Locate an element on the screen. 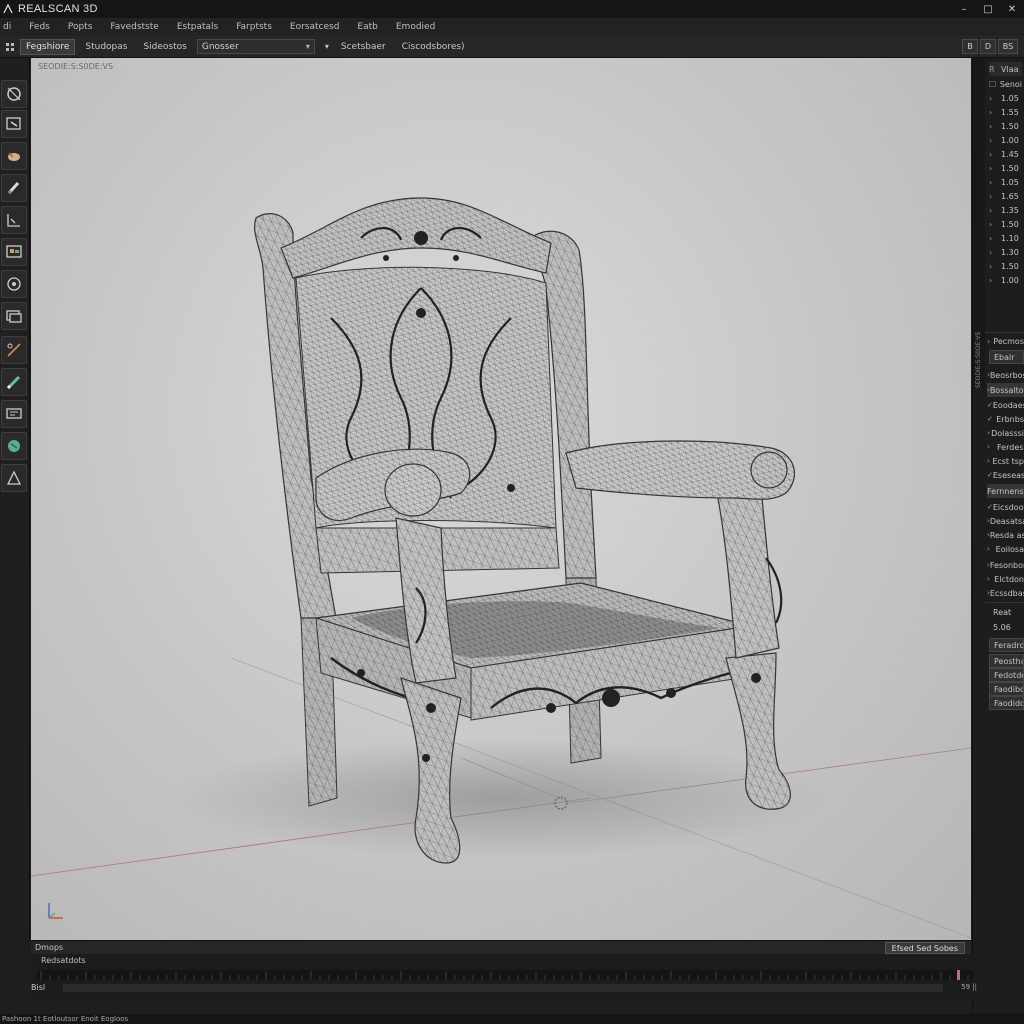 The width and height of the screenshot is (1024, 1024). track-label: Bisl is located at coordinates (38, 987).